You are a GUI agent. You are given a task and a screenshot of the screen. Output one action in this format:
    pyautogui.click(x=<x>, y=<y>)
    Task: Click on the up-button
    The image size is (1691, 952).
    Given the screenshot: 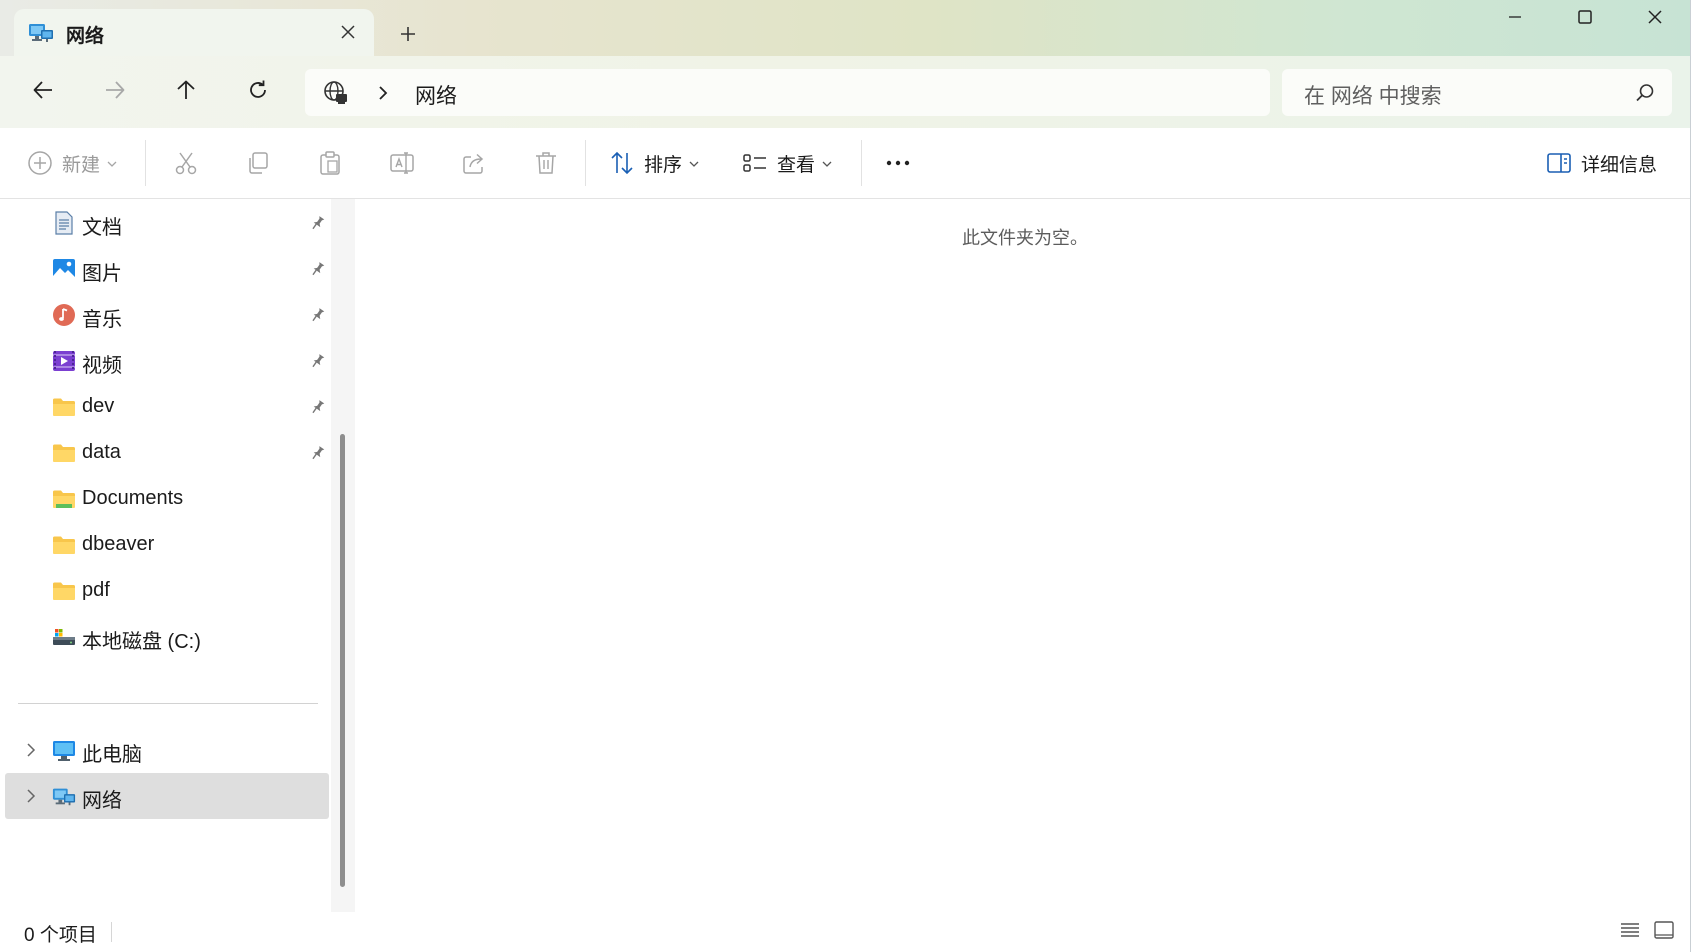 What is the action you would take?
    pyautogui.click(x=186, y=92)
    